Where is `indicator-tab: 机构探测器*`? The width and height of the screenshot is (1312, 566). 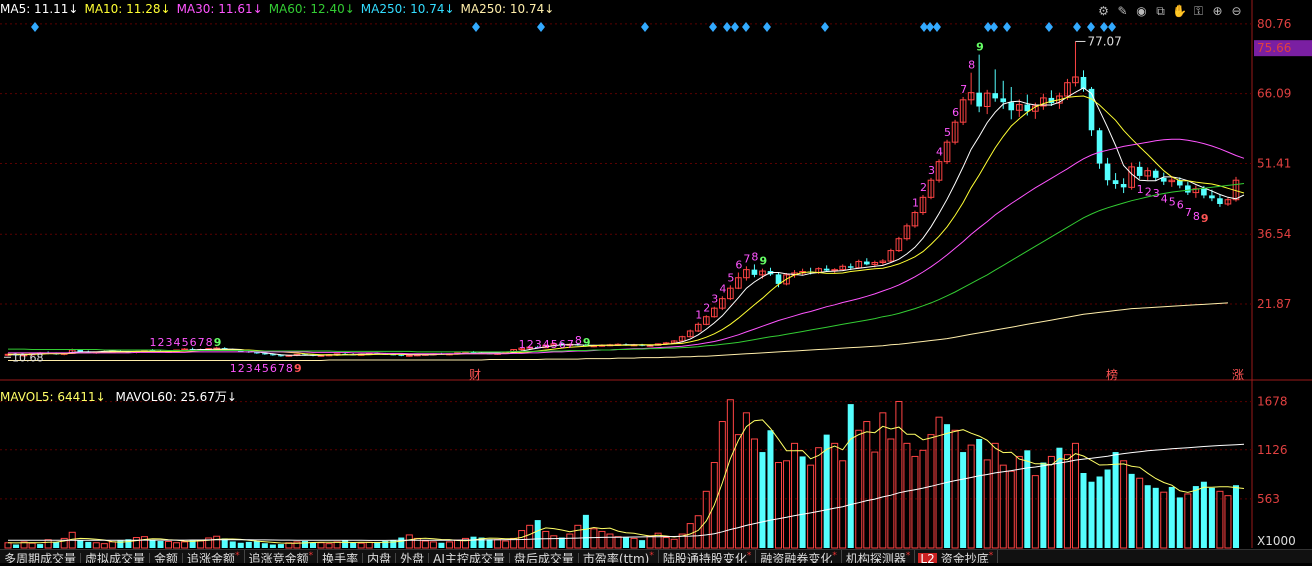 indicator-tab: 机构探测器* is located at coordinates (879, 556).